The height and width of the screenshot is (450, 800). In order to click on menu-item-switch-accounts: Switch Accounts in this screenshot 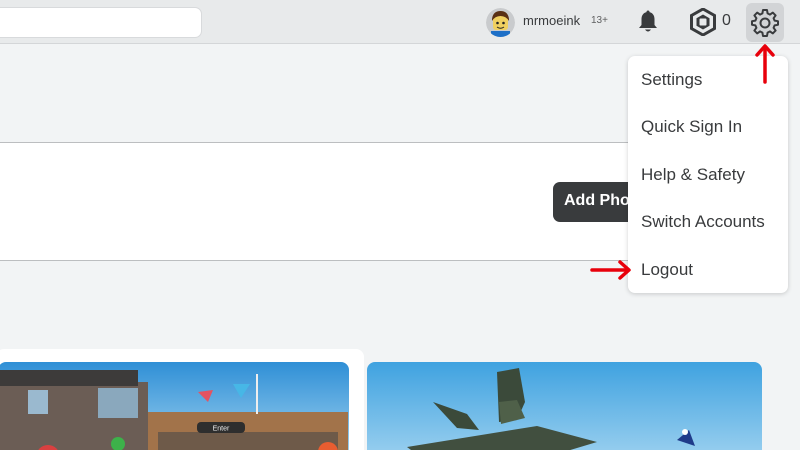, I will do `click(703, 222)`.